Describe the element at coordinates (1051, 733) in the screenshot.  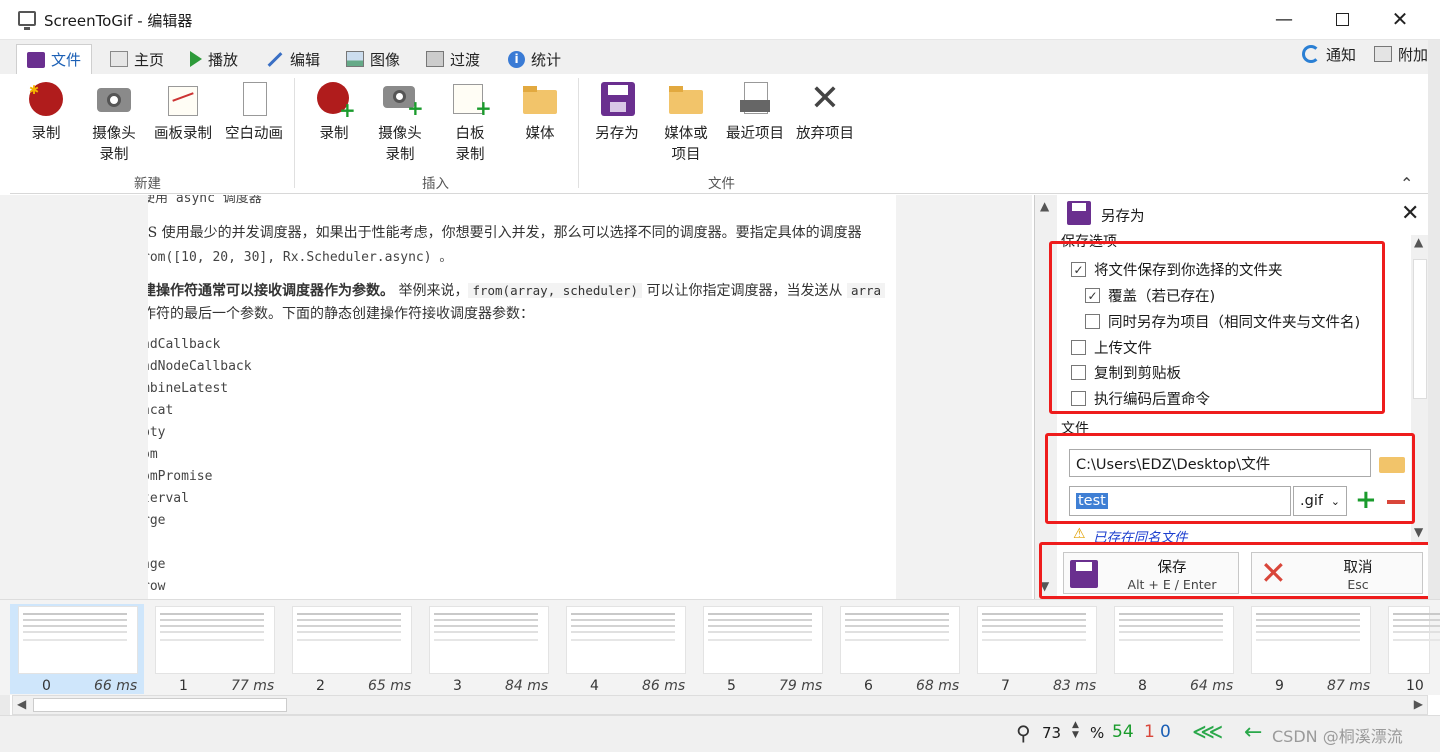
I see `zoom-value: 73` at that location.